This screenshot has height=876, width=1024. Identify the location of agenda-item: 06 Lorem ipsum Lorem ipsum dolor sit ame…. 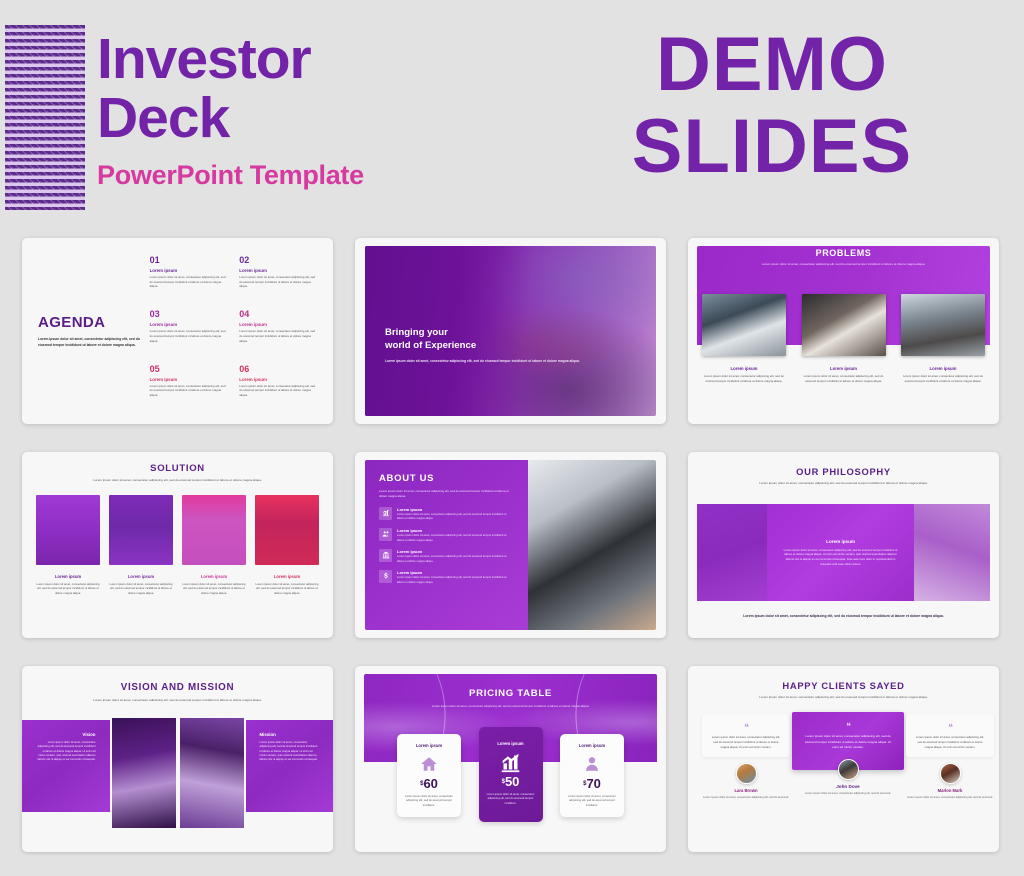
(278, 386).